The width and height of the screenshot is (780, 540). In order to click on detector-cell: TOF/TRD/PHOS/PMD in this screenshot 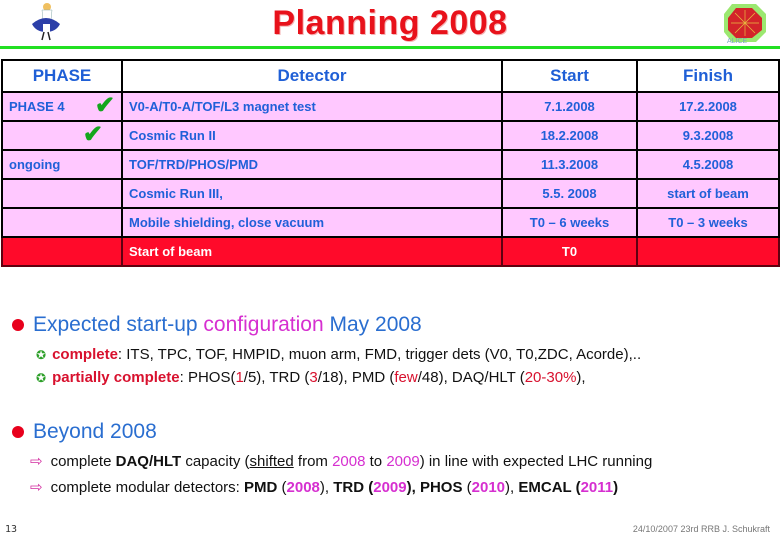, I will do `click(312, 164)`.